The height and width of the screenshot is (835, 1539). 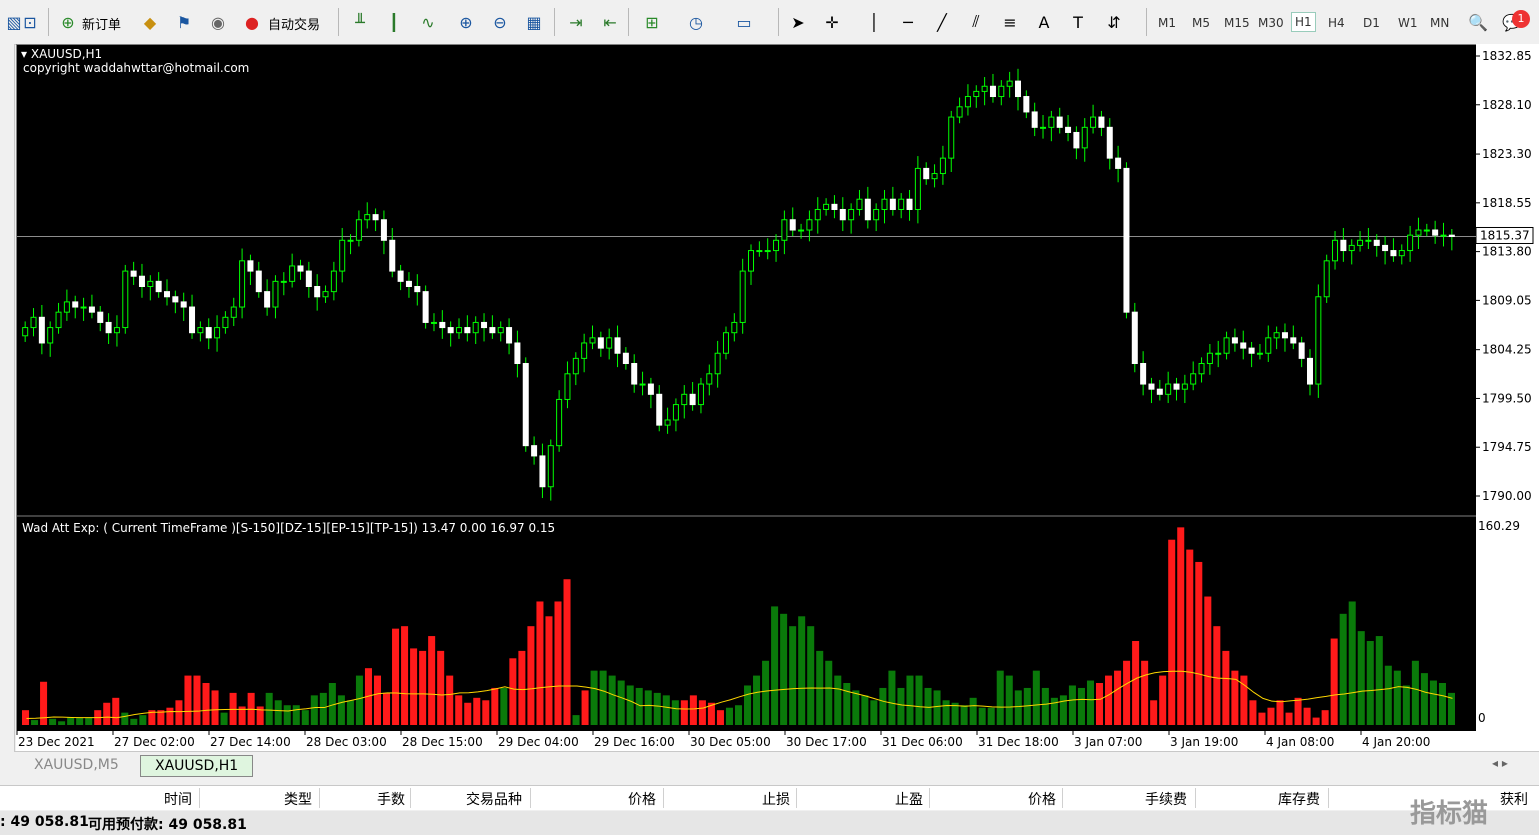 I want to click on search-icon: 🔍, so click(x=1478, y=22).